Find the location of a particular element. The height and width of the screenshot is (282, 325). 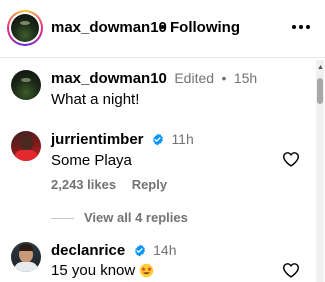

header-username: max_dowman10 is located at coordinates (109, 27).